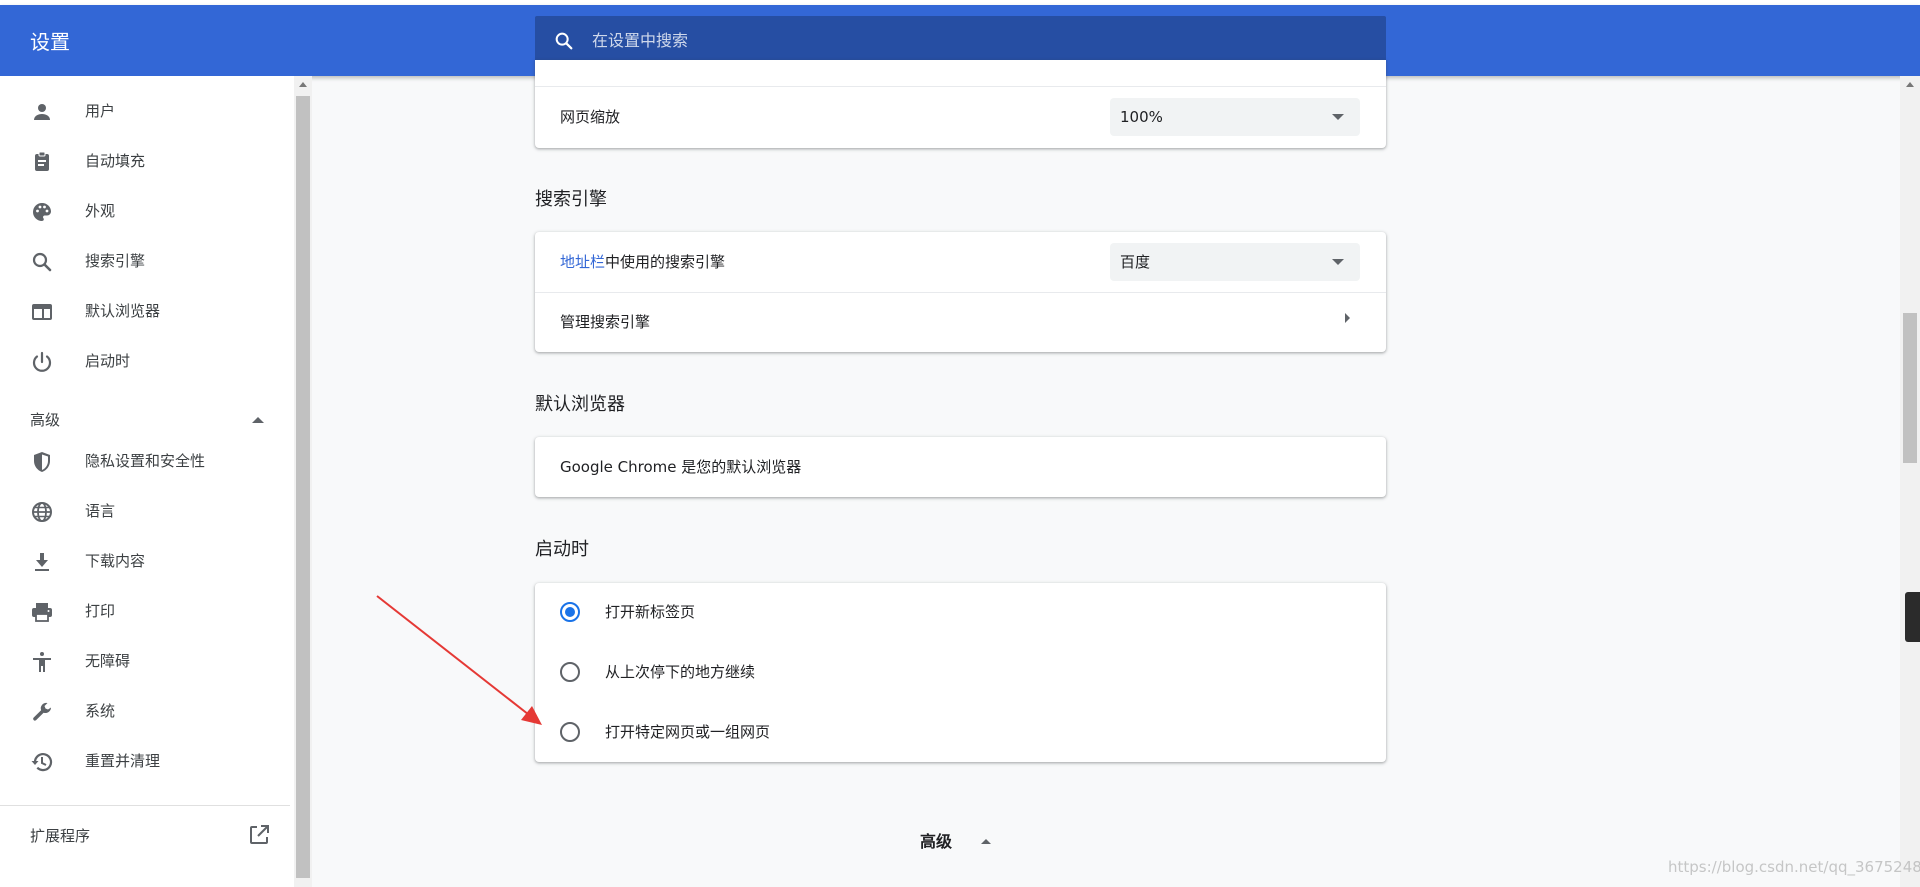 The width and height of the screenshot is (1920, 887). I want to click on search-engine-value: 百度, so click(1135, 262).